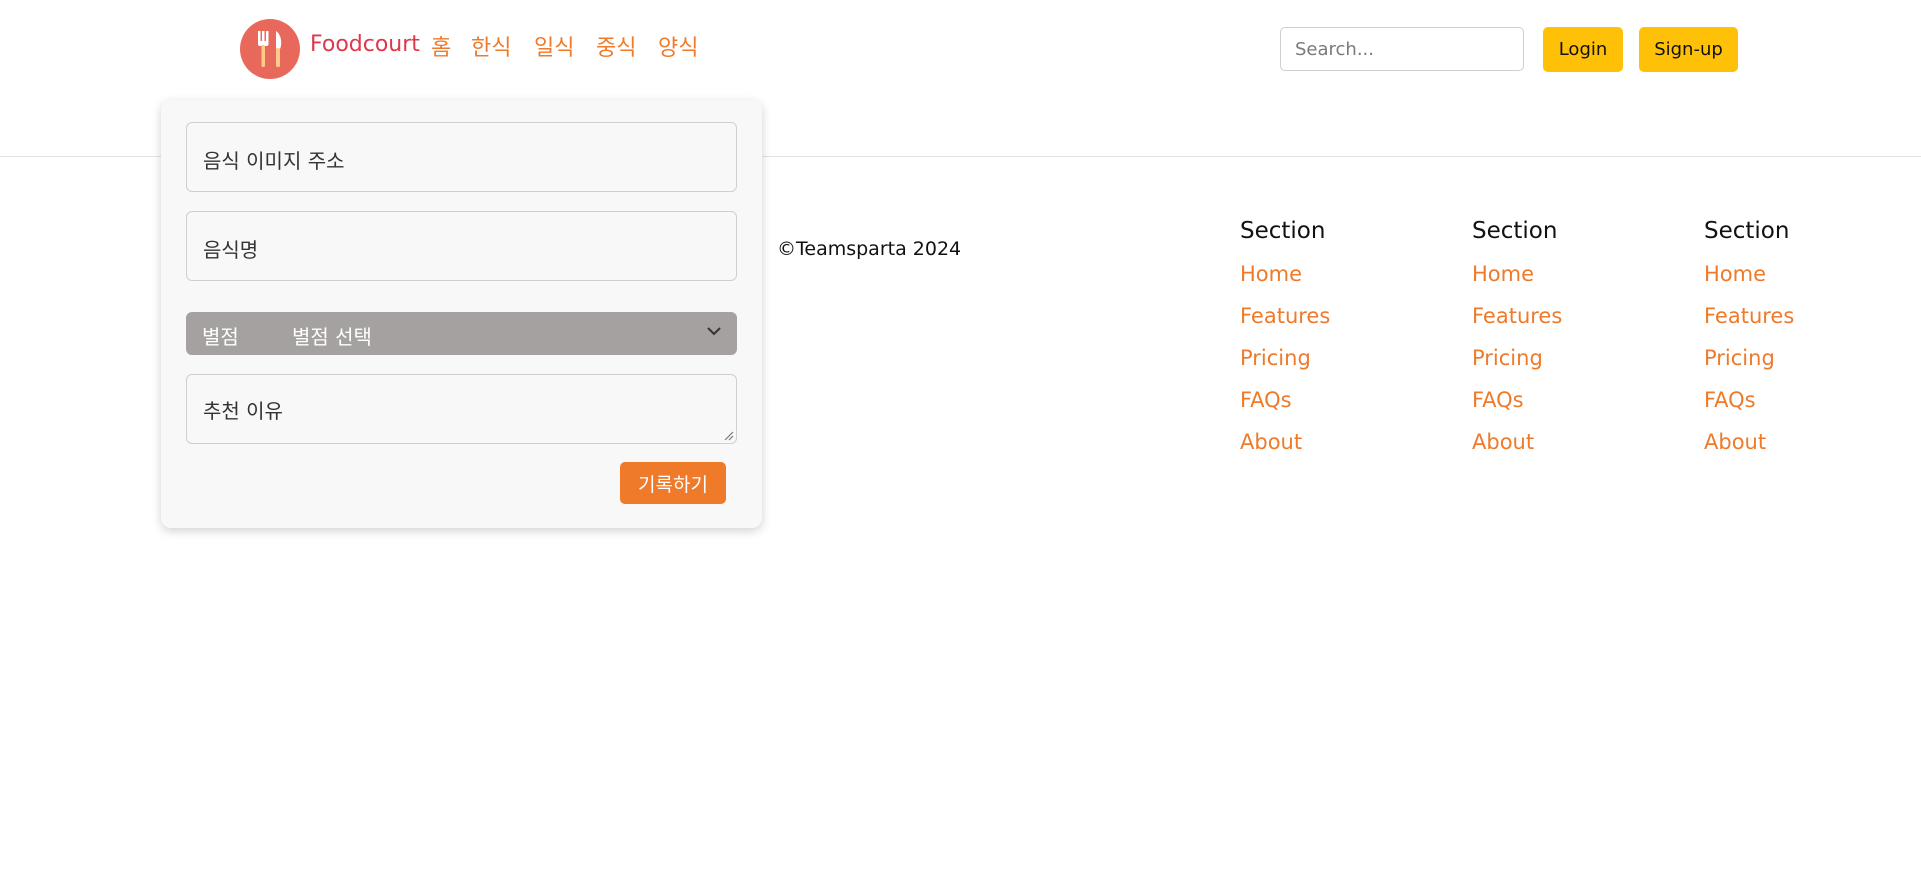  Describe the element at coordinates (729, 436) in the screenshot. I see `resize-handle-icon` at that location.